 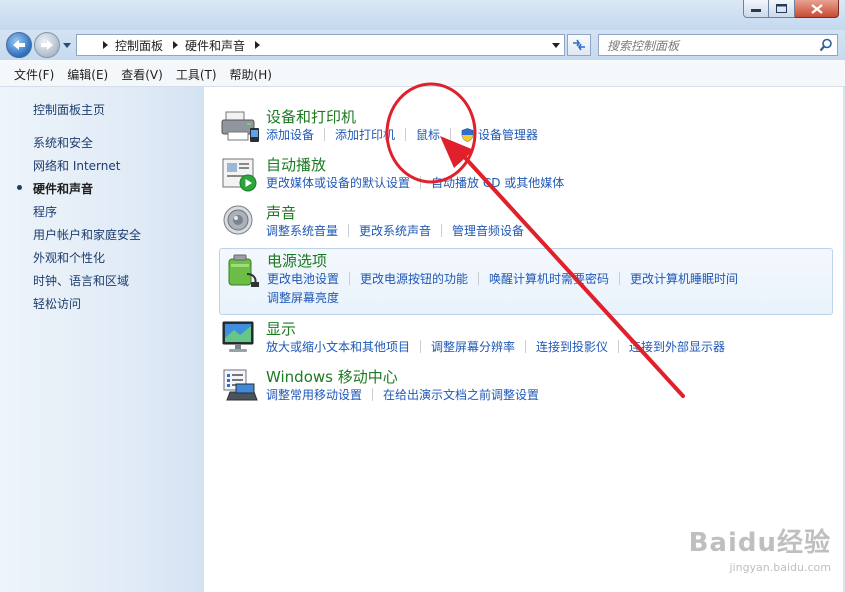 I want to click on link-change-battery-settings: 更改电池设置, so click(x=303, y=279).